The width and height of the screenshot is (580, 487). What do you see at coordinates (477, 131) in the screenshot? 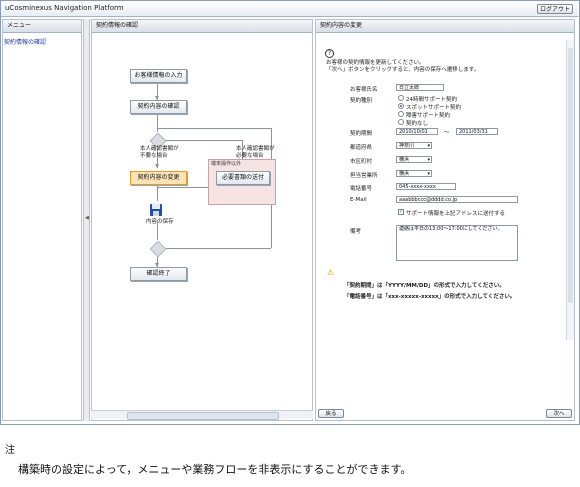
I see `period-to-field: 2011/03/31` at bounding box center [477, 131].